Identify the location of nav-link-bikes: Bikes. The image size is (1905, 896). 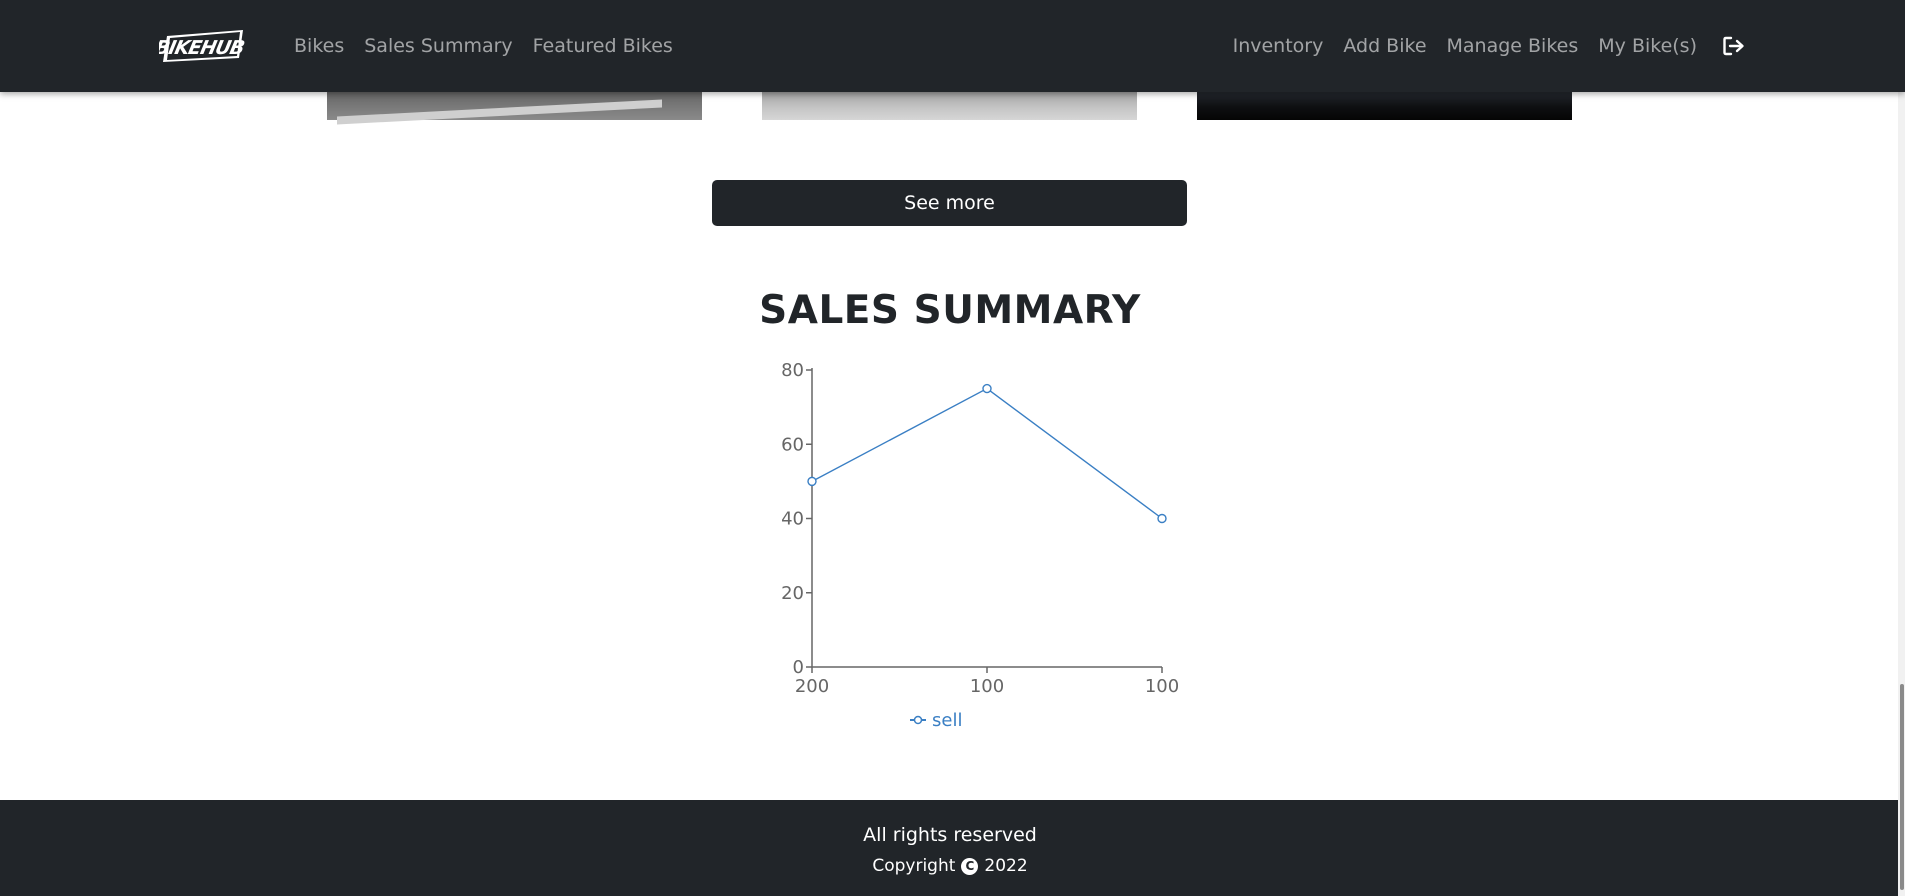
(324, 46).